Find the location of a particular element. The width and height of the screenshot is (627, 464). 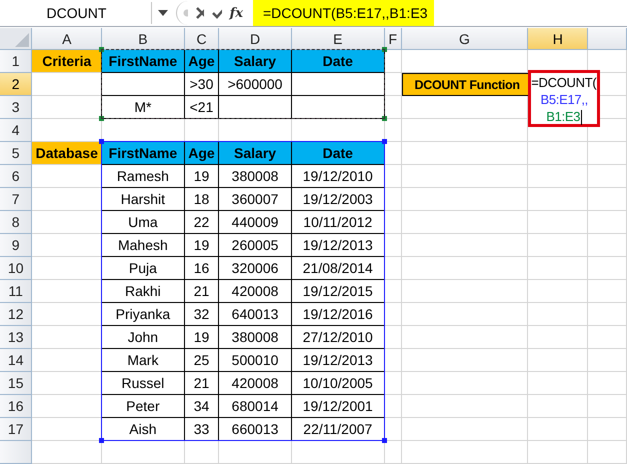

row-header: 10 is located at coordinates (16, 268).